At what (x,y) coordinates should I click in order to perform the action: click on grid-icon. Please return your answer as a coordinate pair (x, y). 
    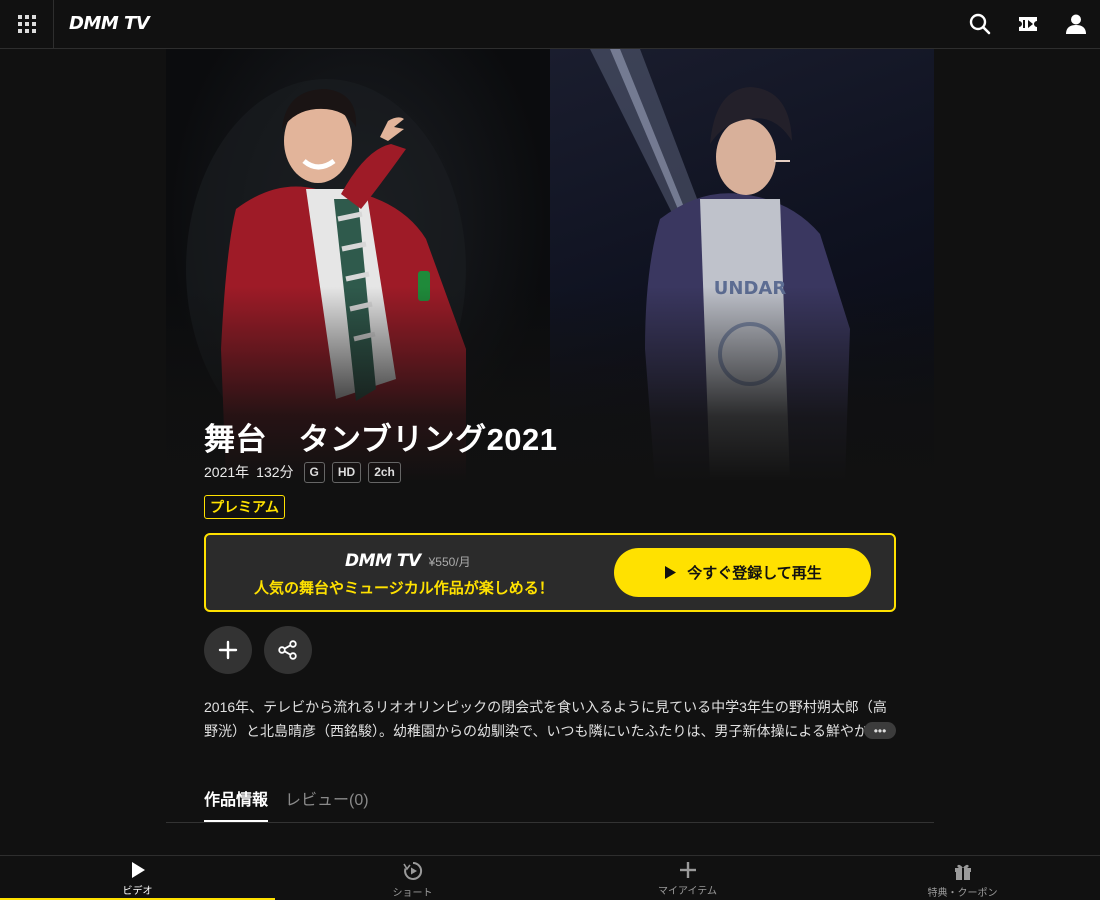
    Looking at the image, I should click on (26, 24).